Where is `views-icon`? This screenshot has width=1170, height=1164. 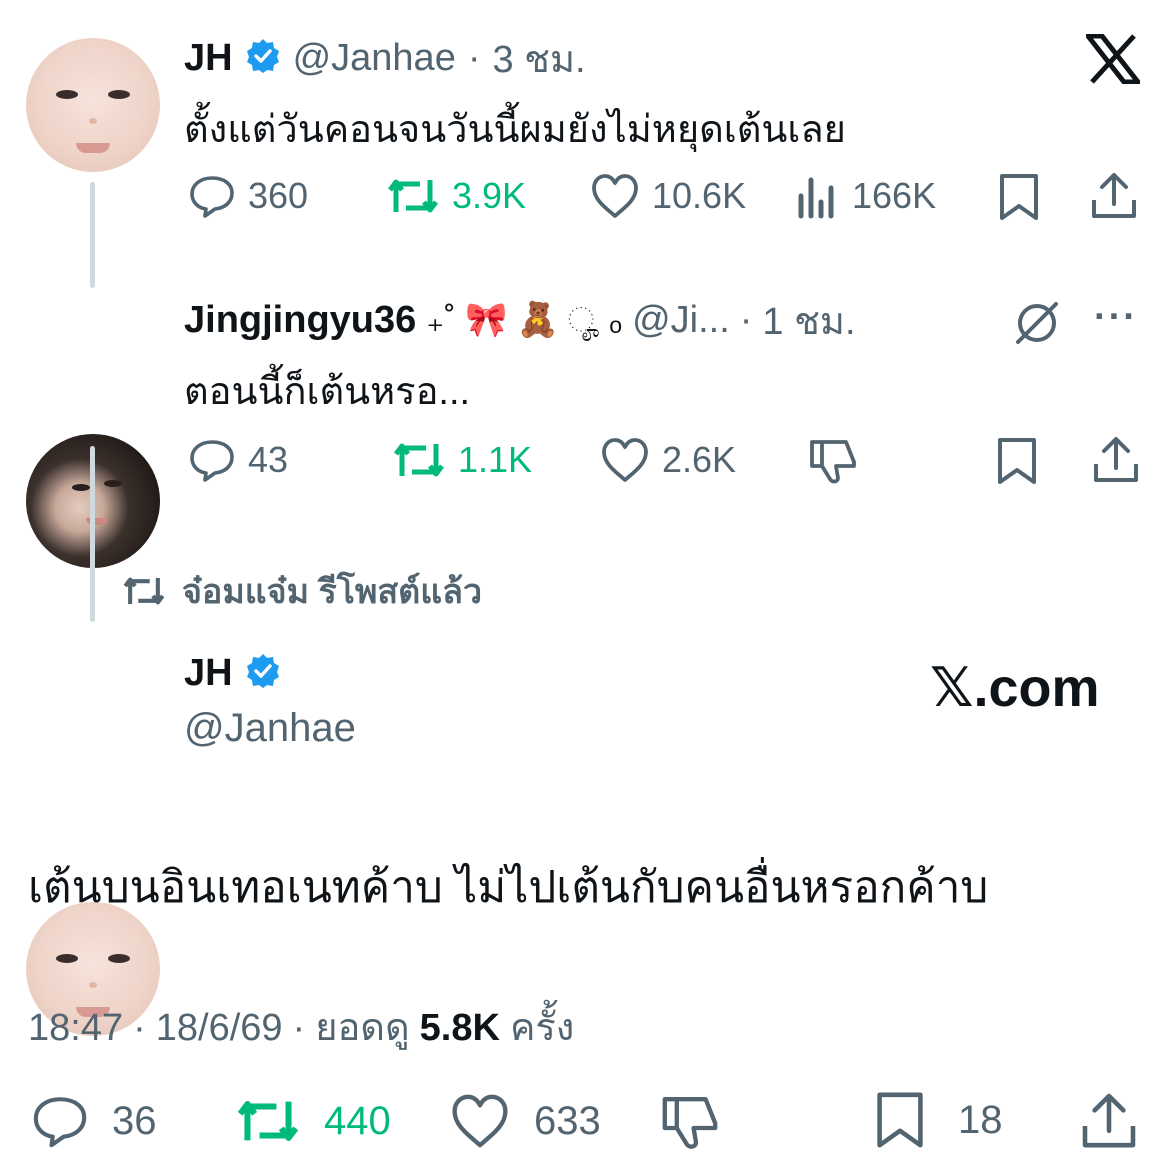 views-icon is located at coordinates (816, 198).